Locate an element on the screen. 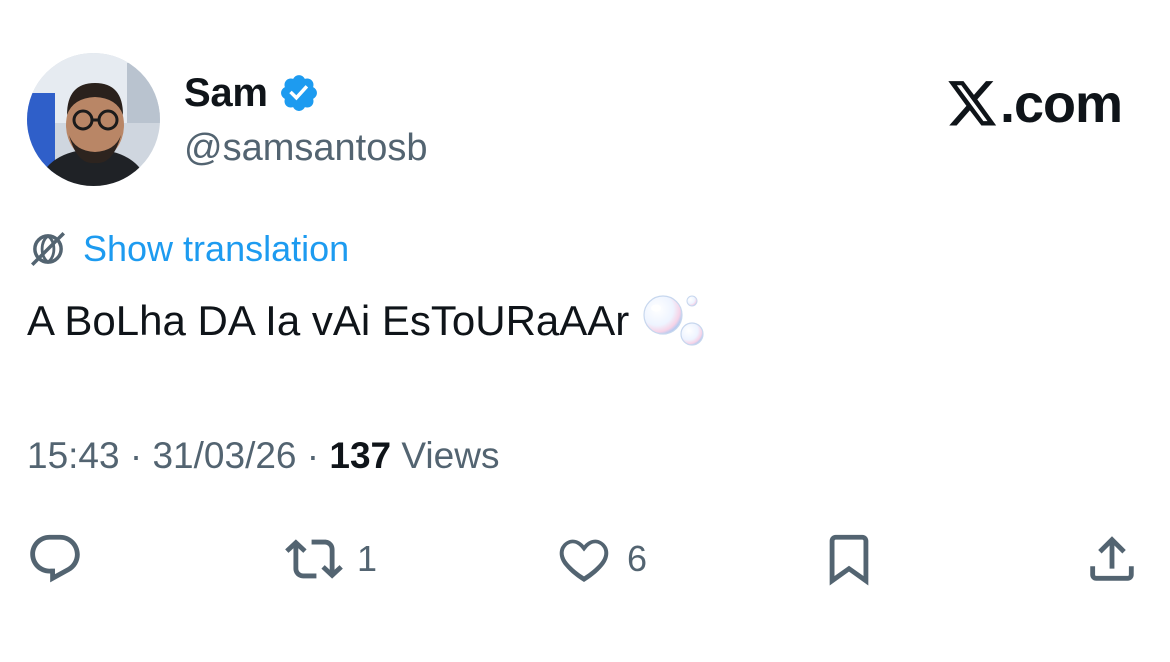 This screenshot has width=1170, height=662. show-translation-link: Show translation is located at coordinates (216, 249).